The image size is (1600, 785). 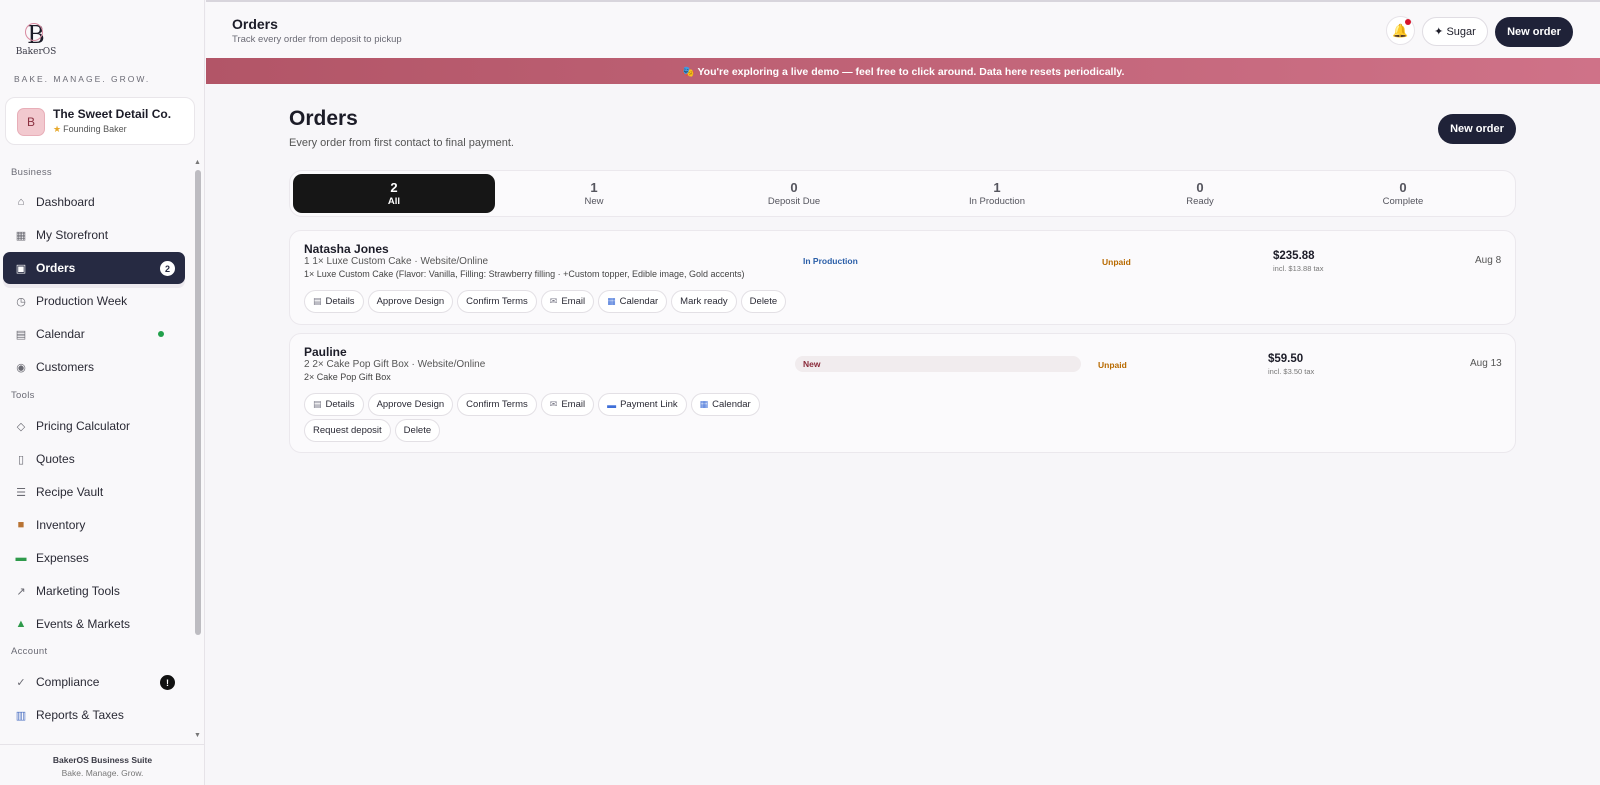 What do you see at coordinates (94, 715) in the screenshot?
I see `sidebar-item-reports-taxes: ▥ Reports & Taxes` at bounding box center [94, 715].